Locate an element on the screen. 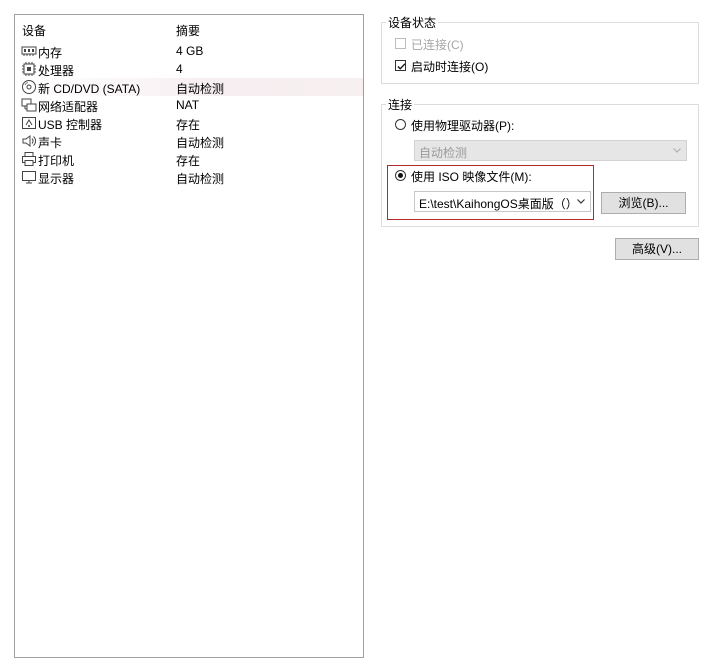 The image size is (715, 662). device-row-sound-card: 声卡 自动检测 is located at coordinates (189, 141).